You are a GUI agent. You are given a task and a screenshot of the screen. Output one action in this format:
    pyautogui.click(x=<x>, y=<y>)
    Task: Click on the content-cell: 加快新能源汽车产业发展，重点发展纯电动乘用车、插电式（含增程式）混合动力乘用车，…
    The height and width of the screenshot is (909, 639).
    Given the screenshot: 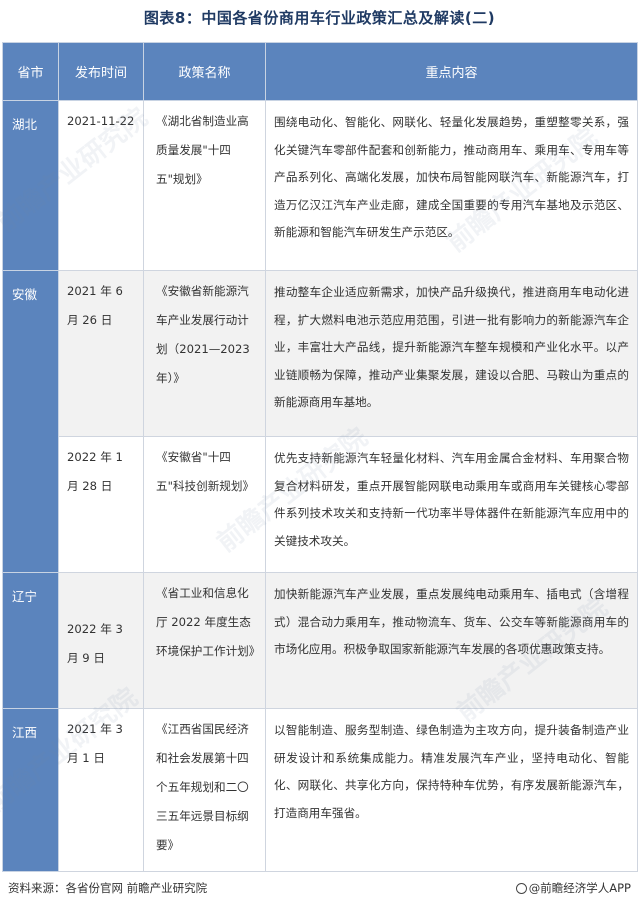 What is the action you would take?
    pyautogui.click(x=451, y=640)
    